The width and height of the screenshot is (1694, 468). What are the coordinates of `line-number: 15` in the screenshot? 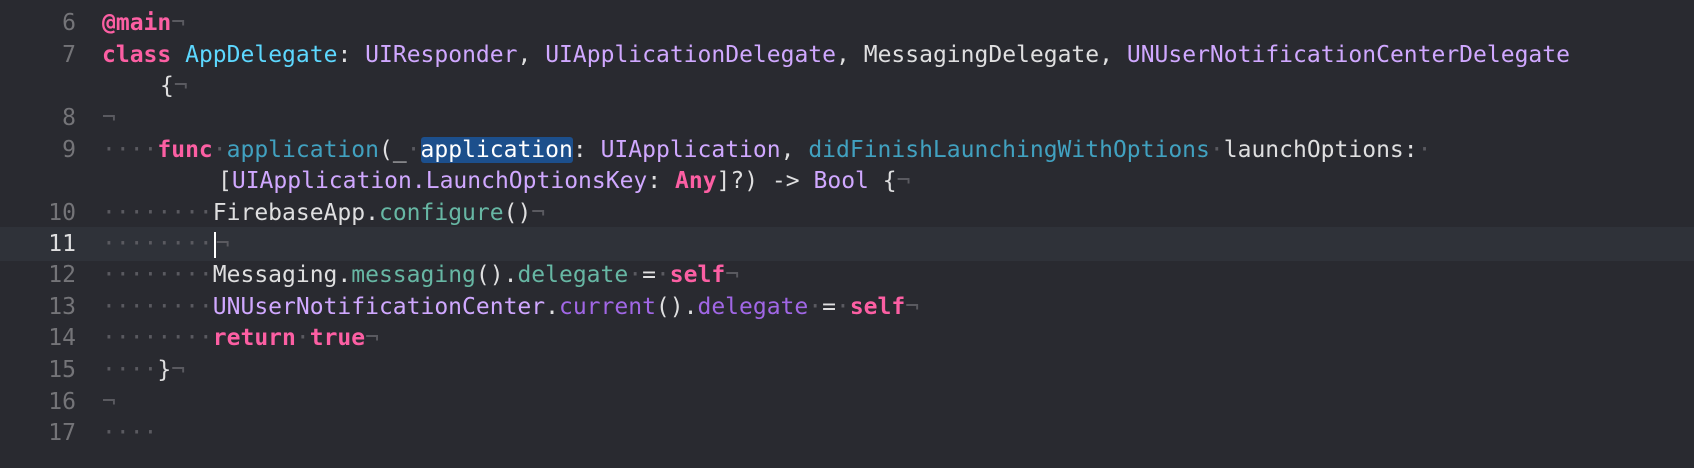 It's located at (62, 370).